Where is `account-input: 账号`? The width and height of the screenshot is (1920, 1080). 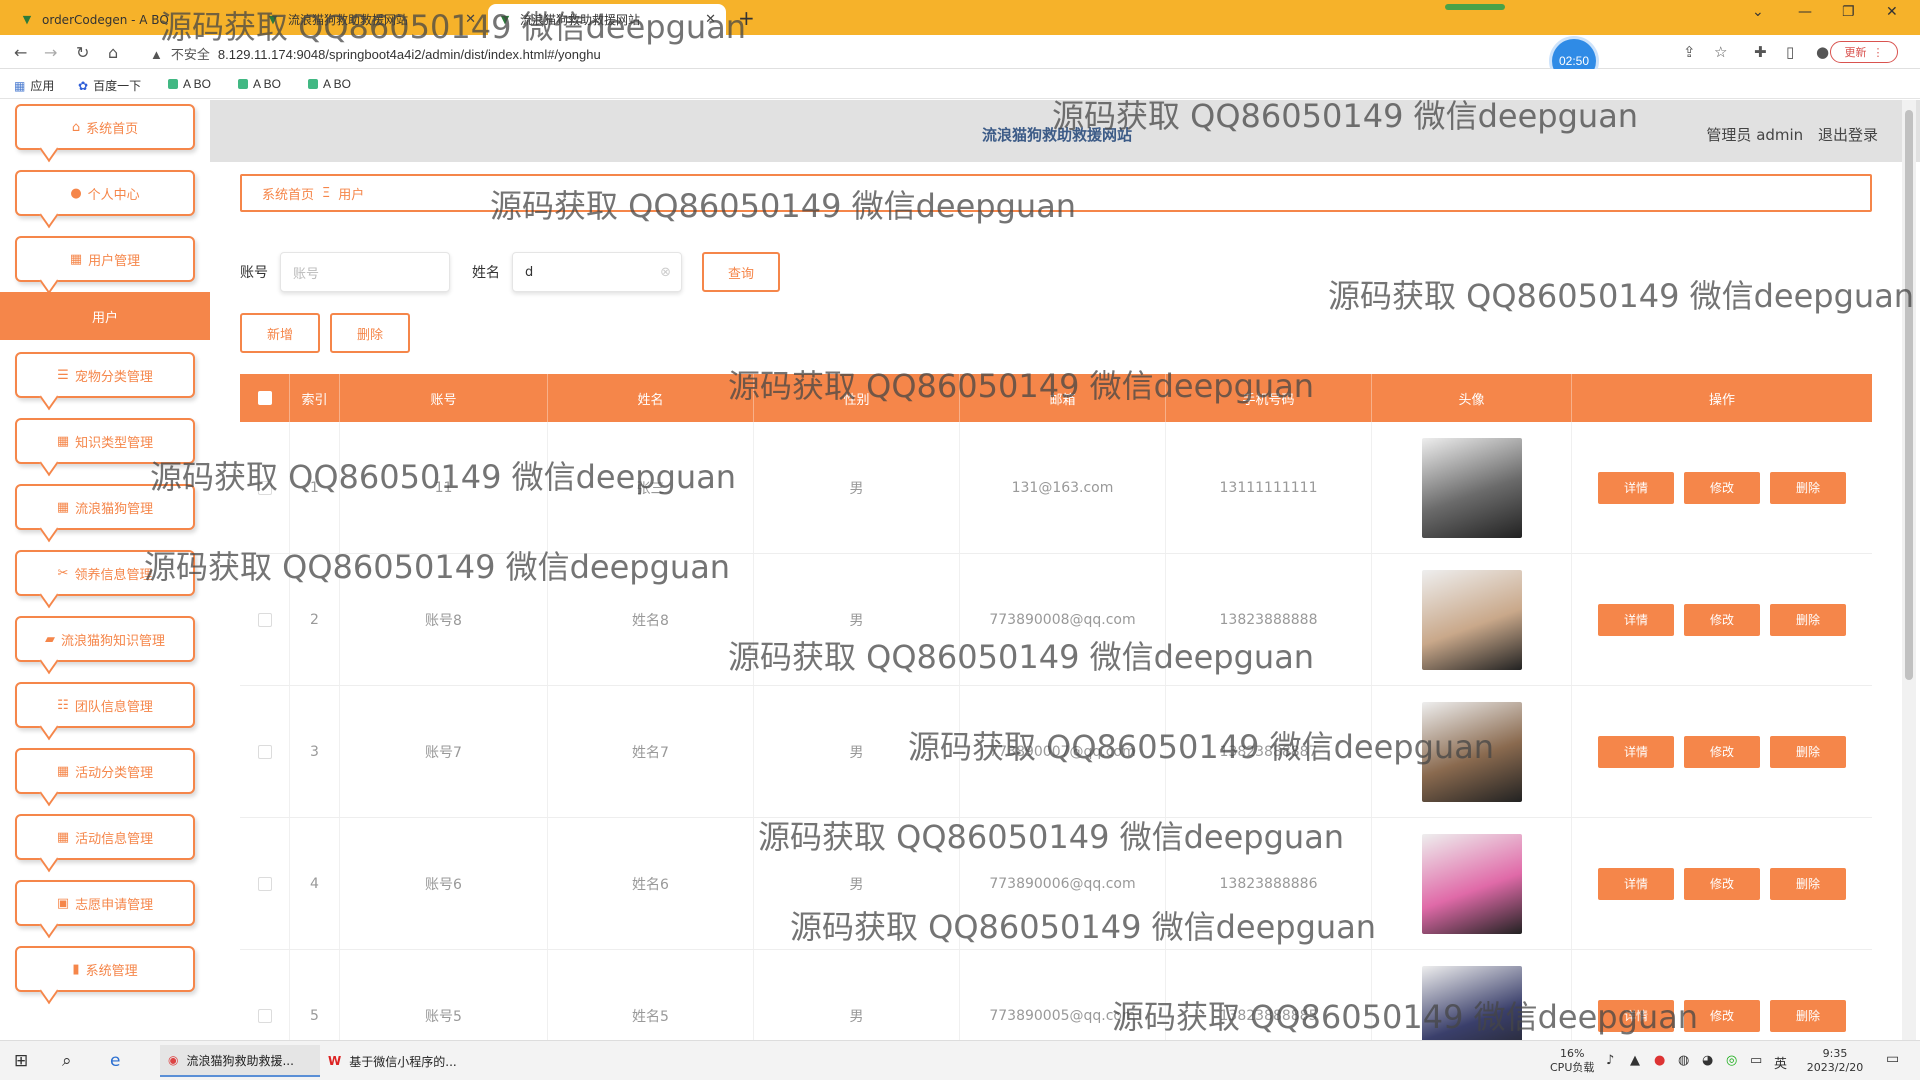
account-input: 账号 is located at coordinates (365, 272).